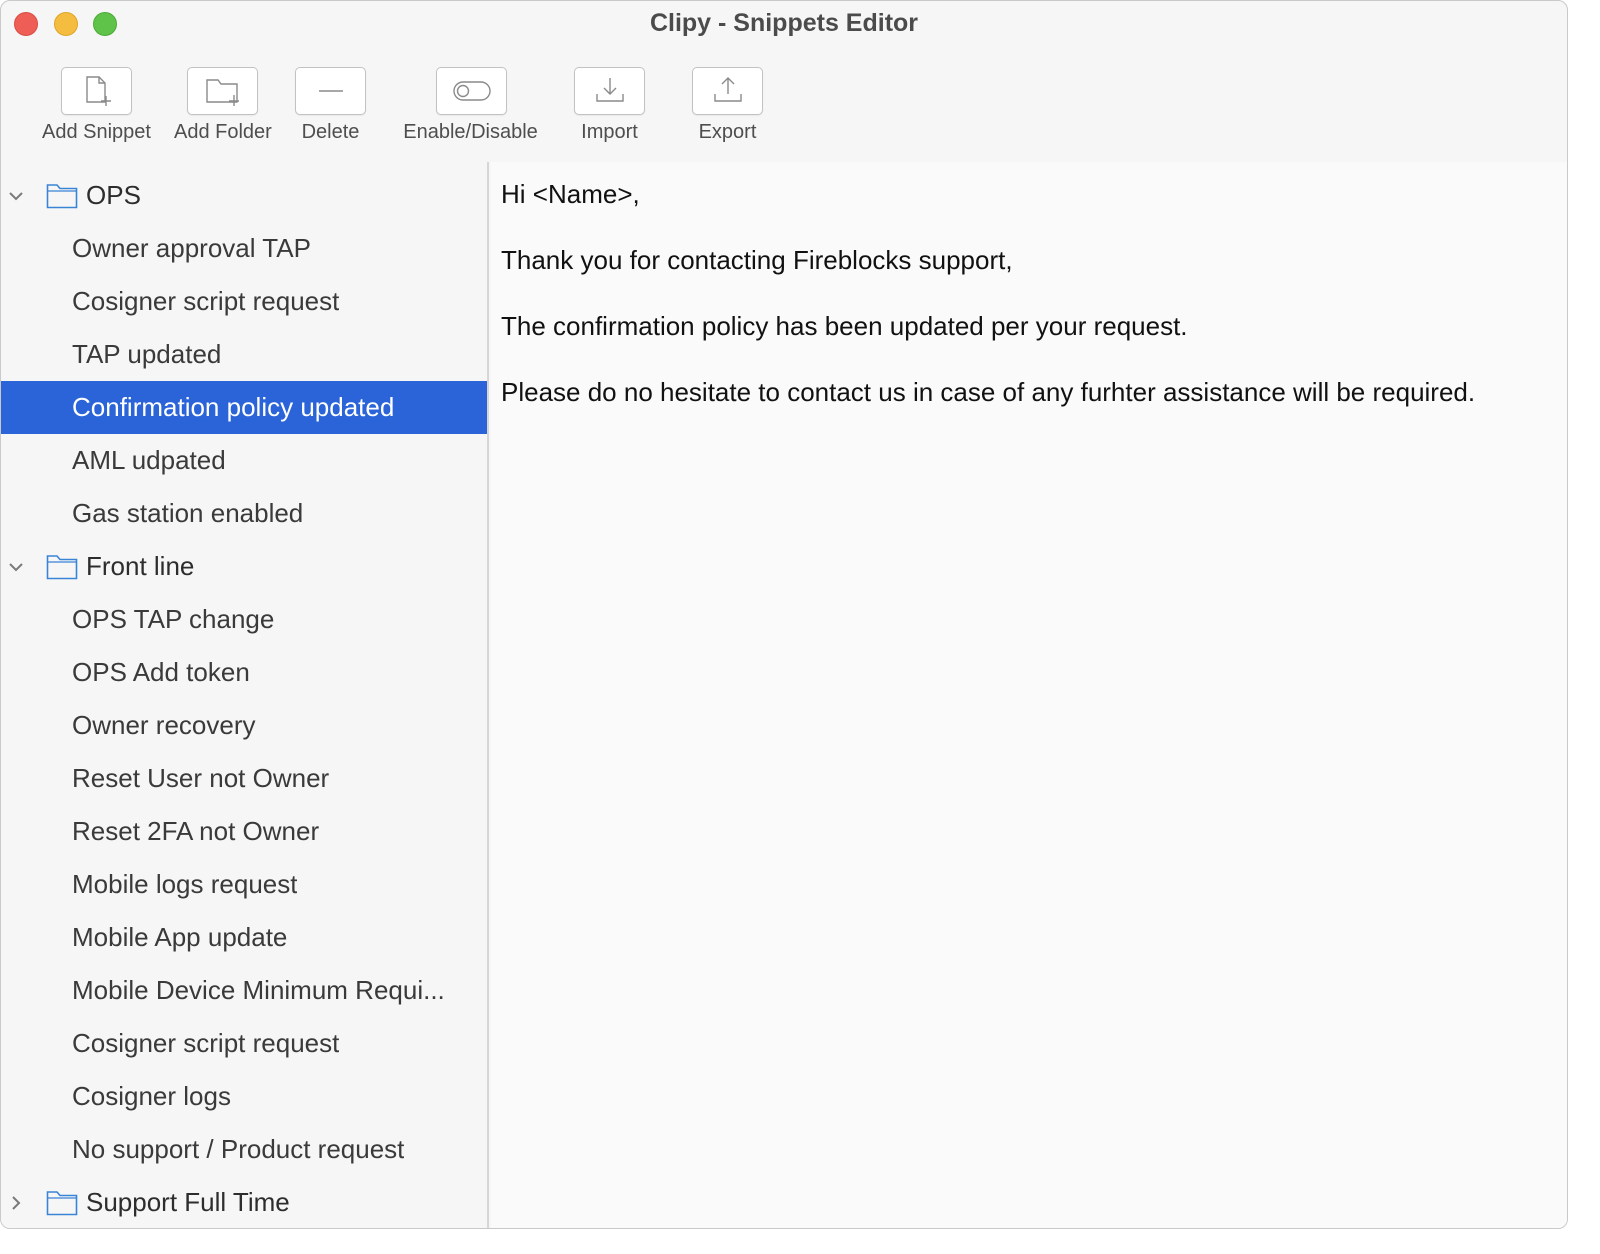  I want to click on window-title: Clipy - Snippets Editor, so click(784, 23).